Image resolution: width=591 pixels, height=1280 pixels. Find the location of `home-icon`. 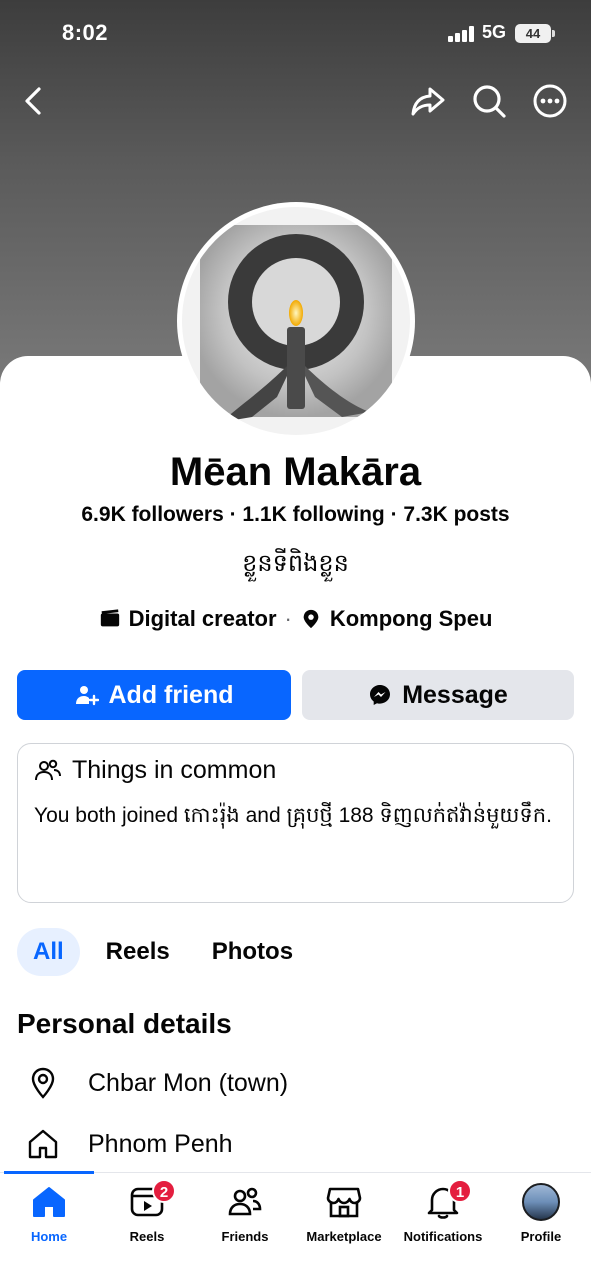

home-icon is located at coordinates (49, 1202).